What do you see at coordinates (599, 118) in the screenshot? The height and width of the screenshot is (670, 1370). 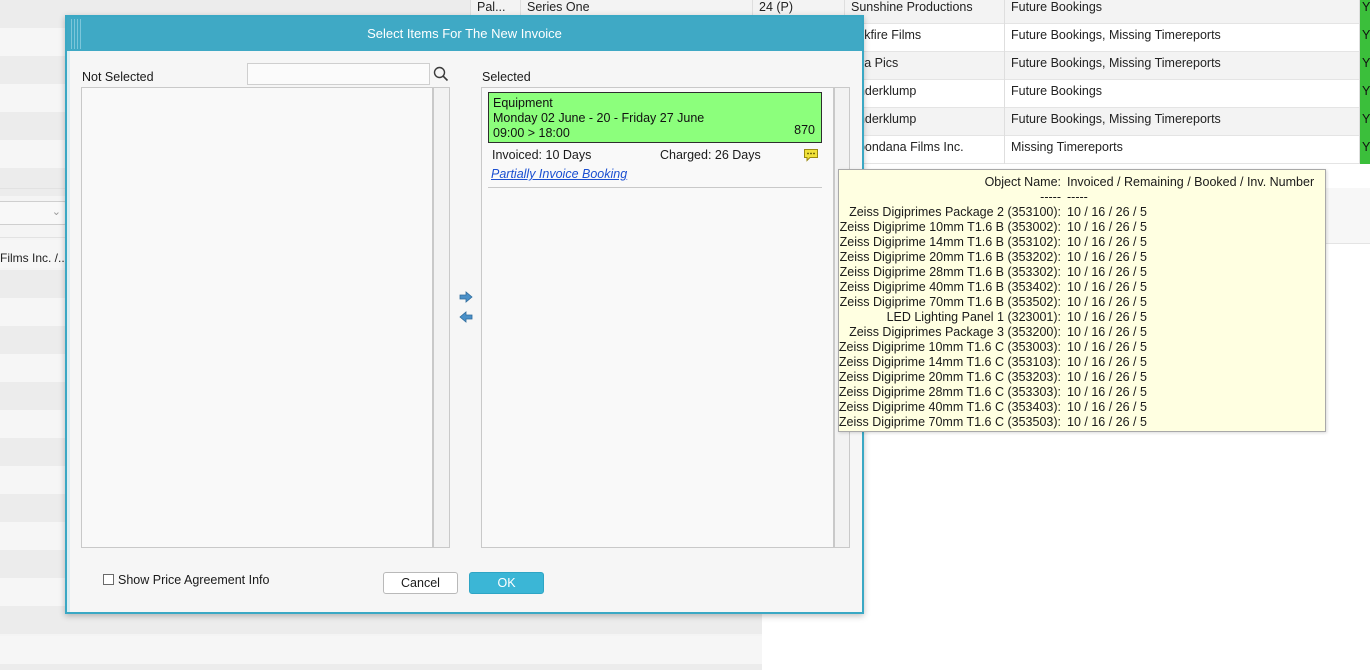 I see `booking-dates: Monday 02 June - 20 - Friday 27 June` at bounding box center [599, 118].